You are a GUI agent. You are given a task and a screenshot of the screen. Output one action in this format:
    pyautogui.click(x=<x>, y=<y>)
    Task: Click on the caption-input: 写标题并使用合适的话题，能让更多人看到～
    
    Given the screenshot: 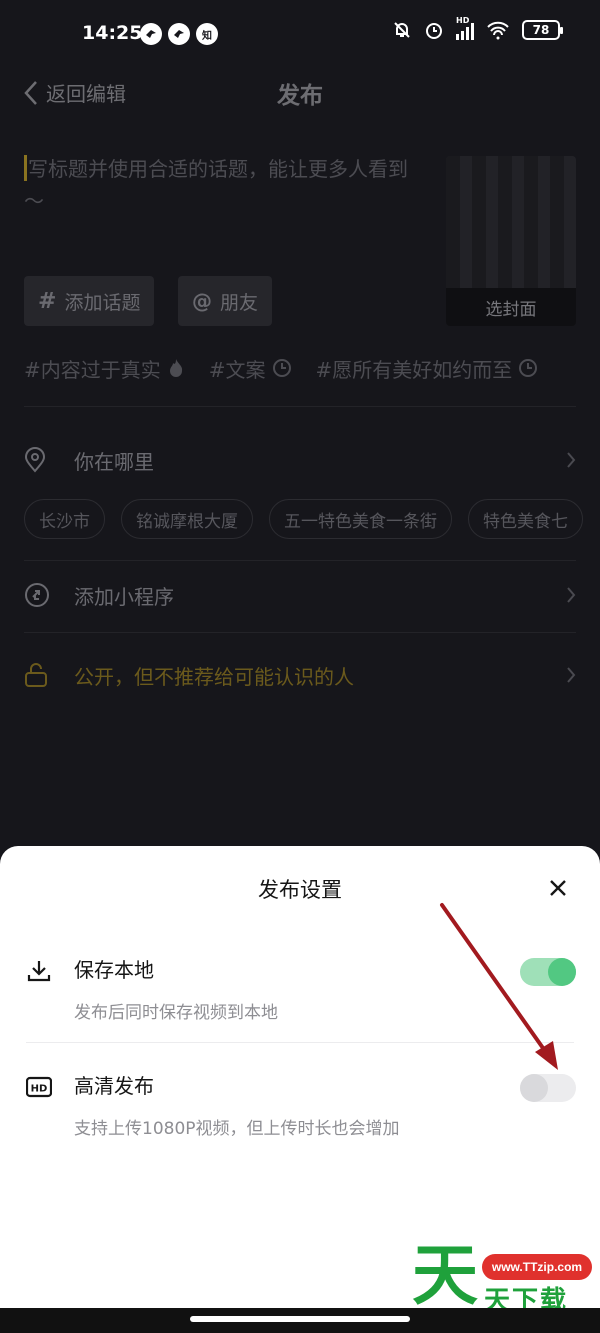 What is the action you would take?
    pyautogui.click(x=224, y=185)
    